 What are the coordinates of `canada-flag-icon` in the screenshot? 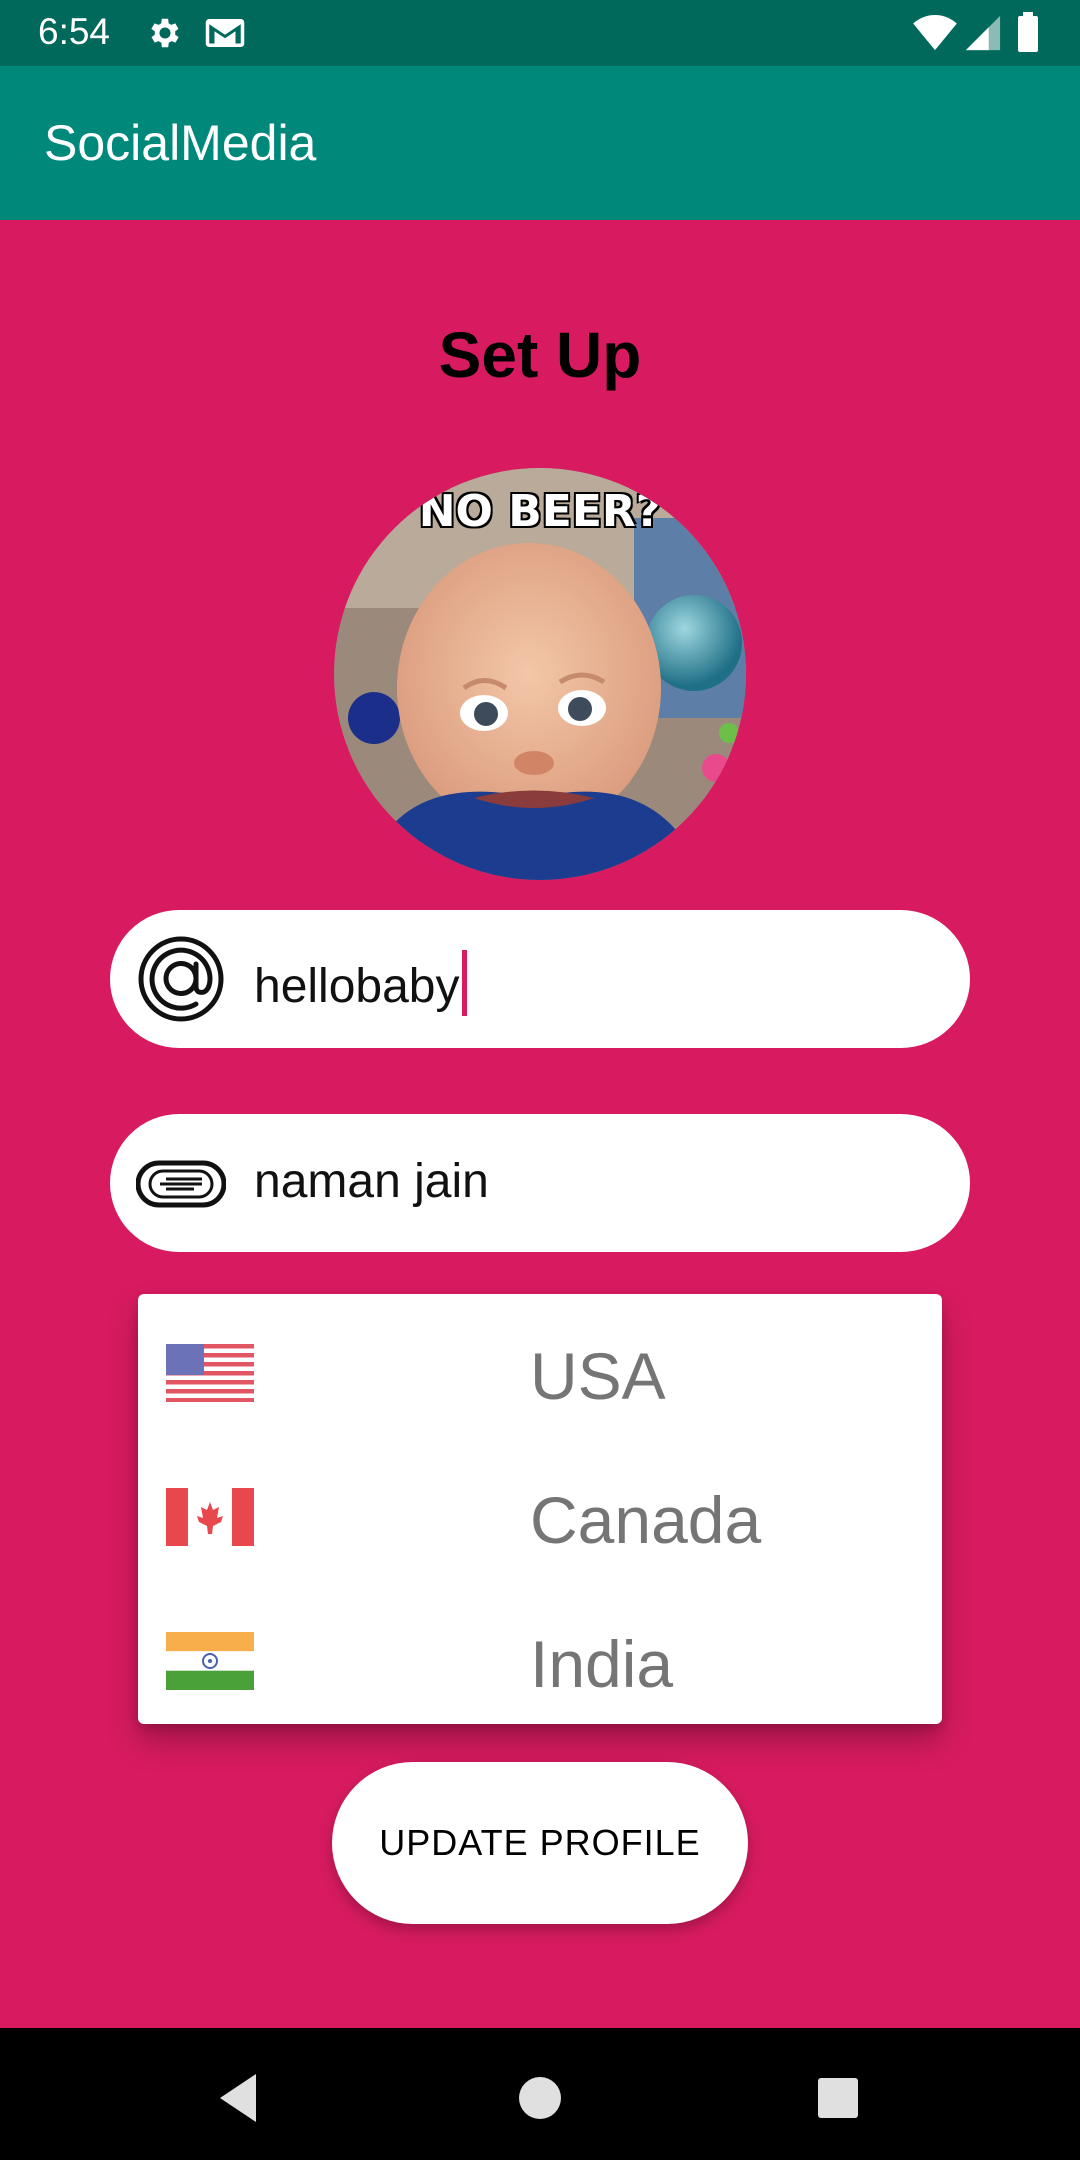 It's located at (210, 1517).